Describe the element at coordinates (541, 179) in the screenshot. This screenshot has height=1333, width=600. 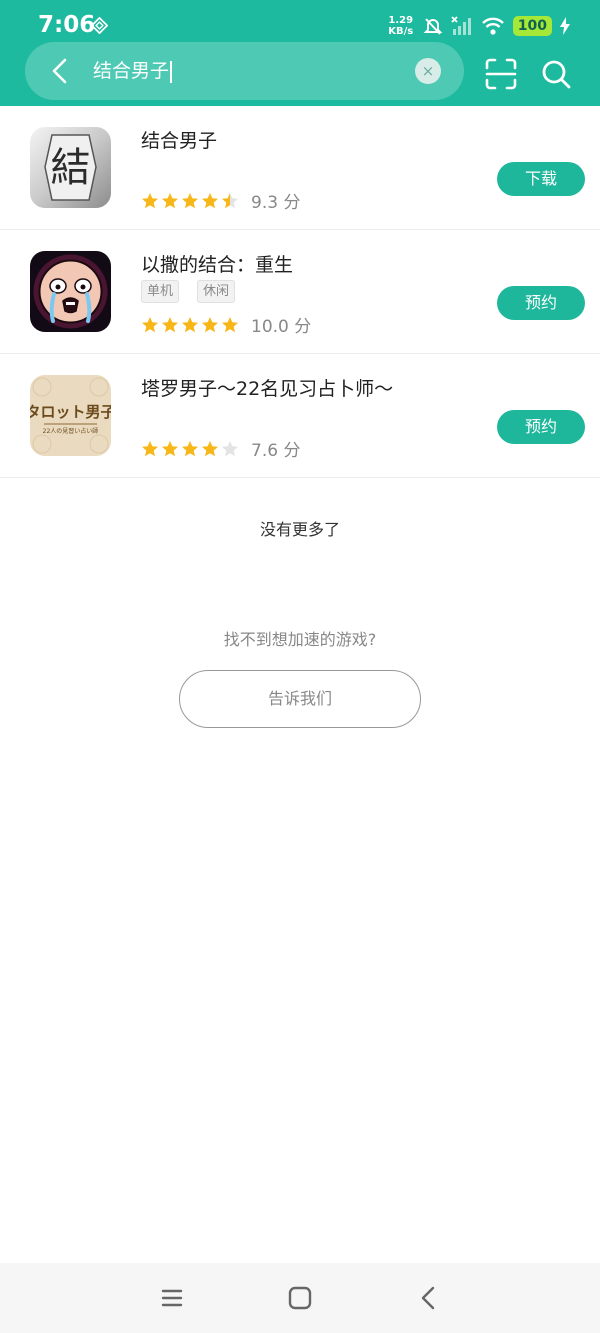
I see `download-button: 下载` at that location.